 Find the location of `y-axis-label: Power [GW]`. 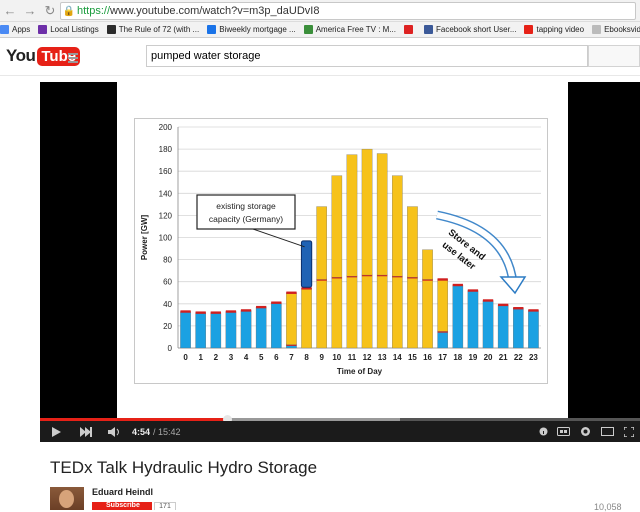

y-axis-label: Power [GW] is located at coordinates (144, 238).